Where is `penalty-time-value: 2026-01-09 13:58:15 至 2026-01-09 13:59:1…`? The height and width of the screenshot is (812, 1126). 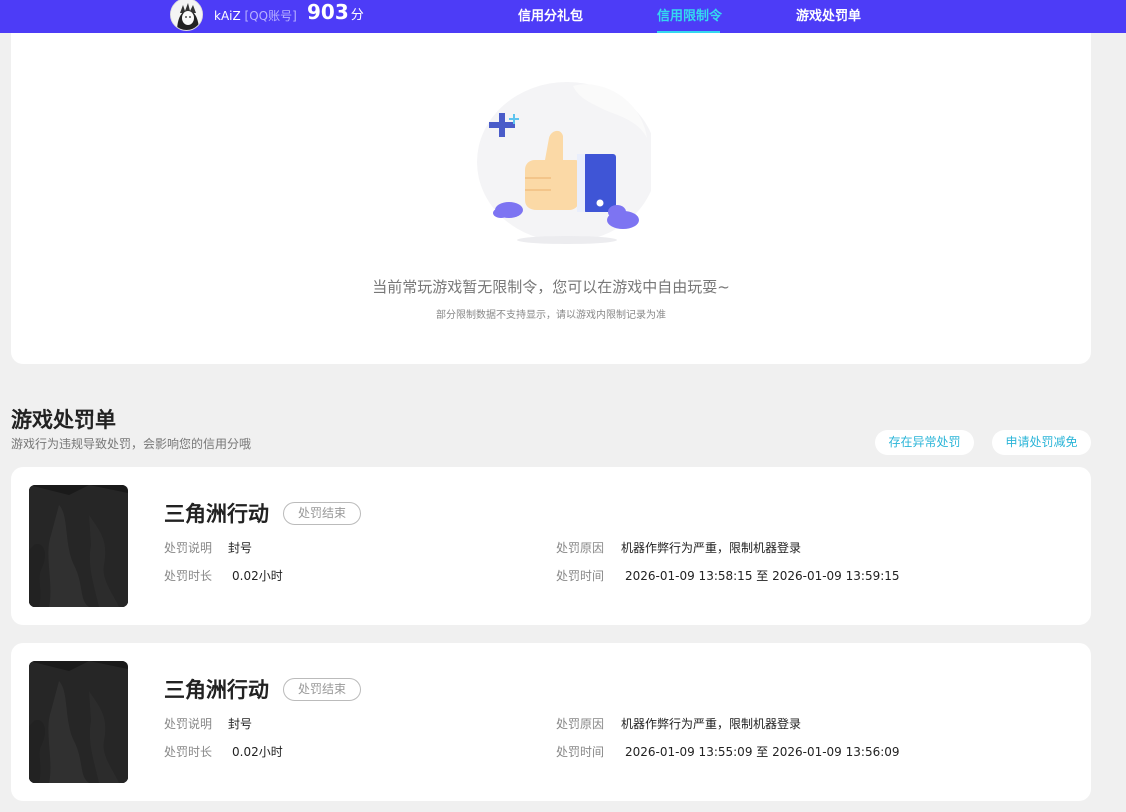
penalty-time-value: 2026-01-09 13:58:15 至 2026-01-09 13:59:1… is located at coordinates (762, 576).